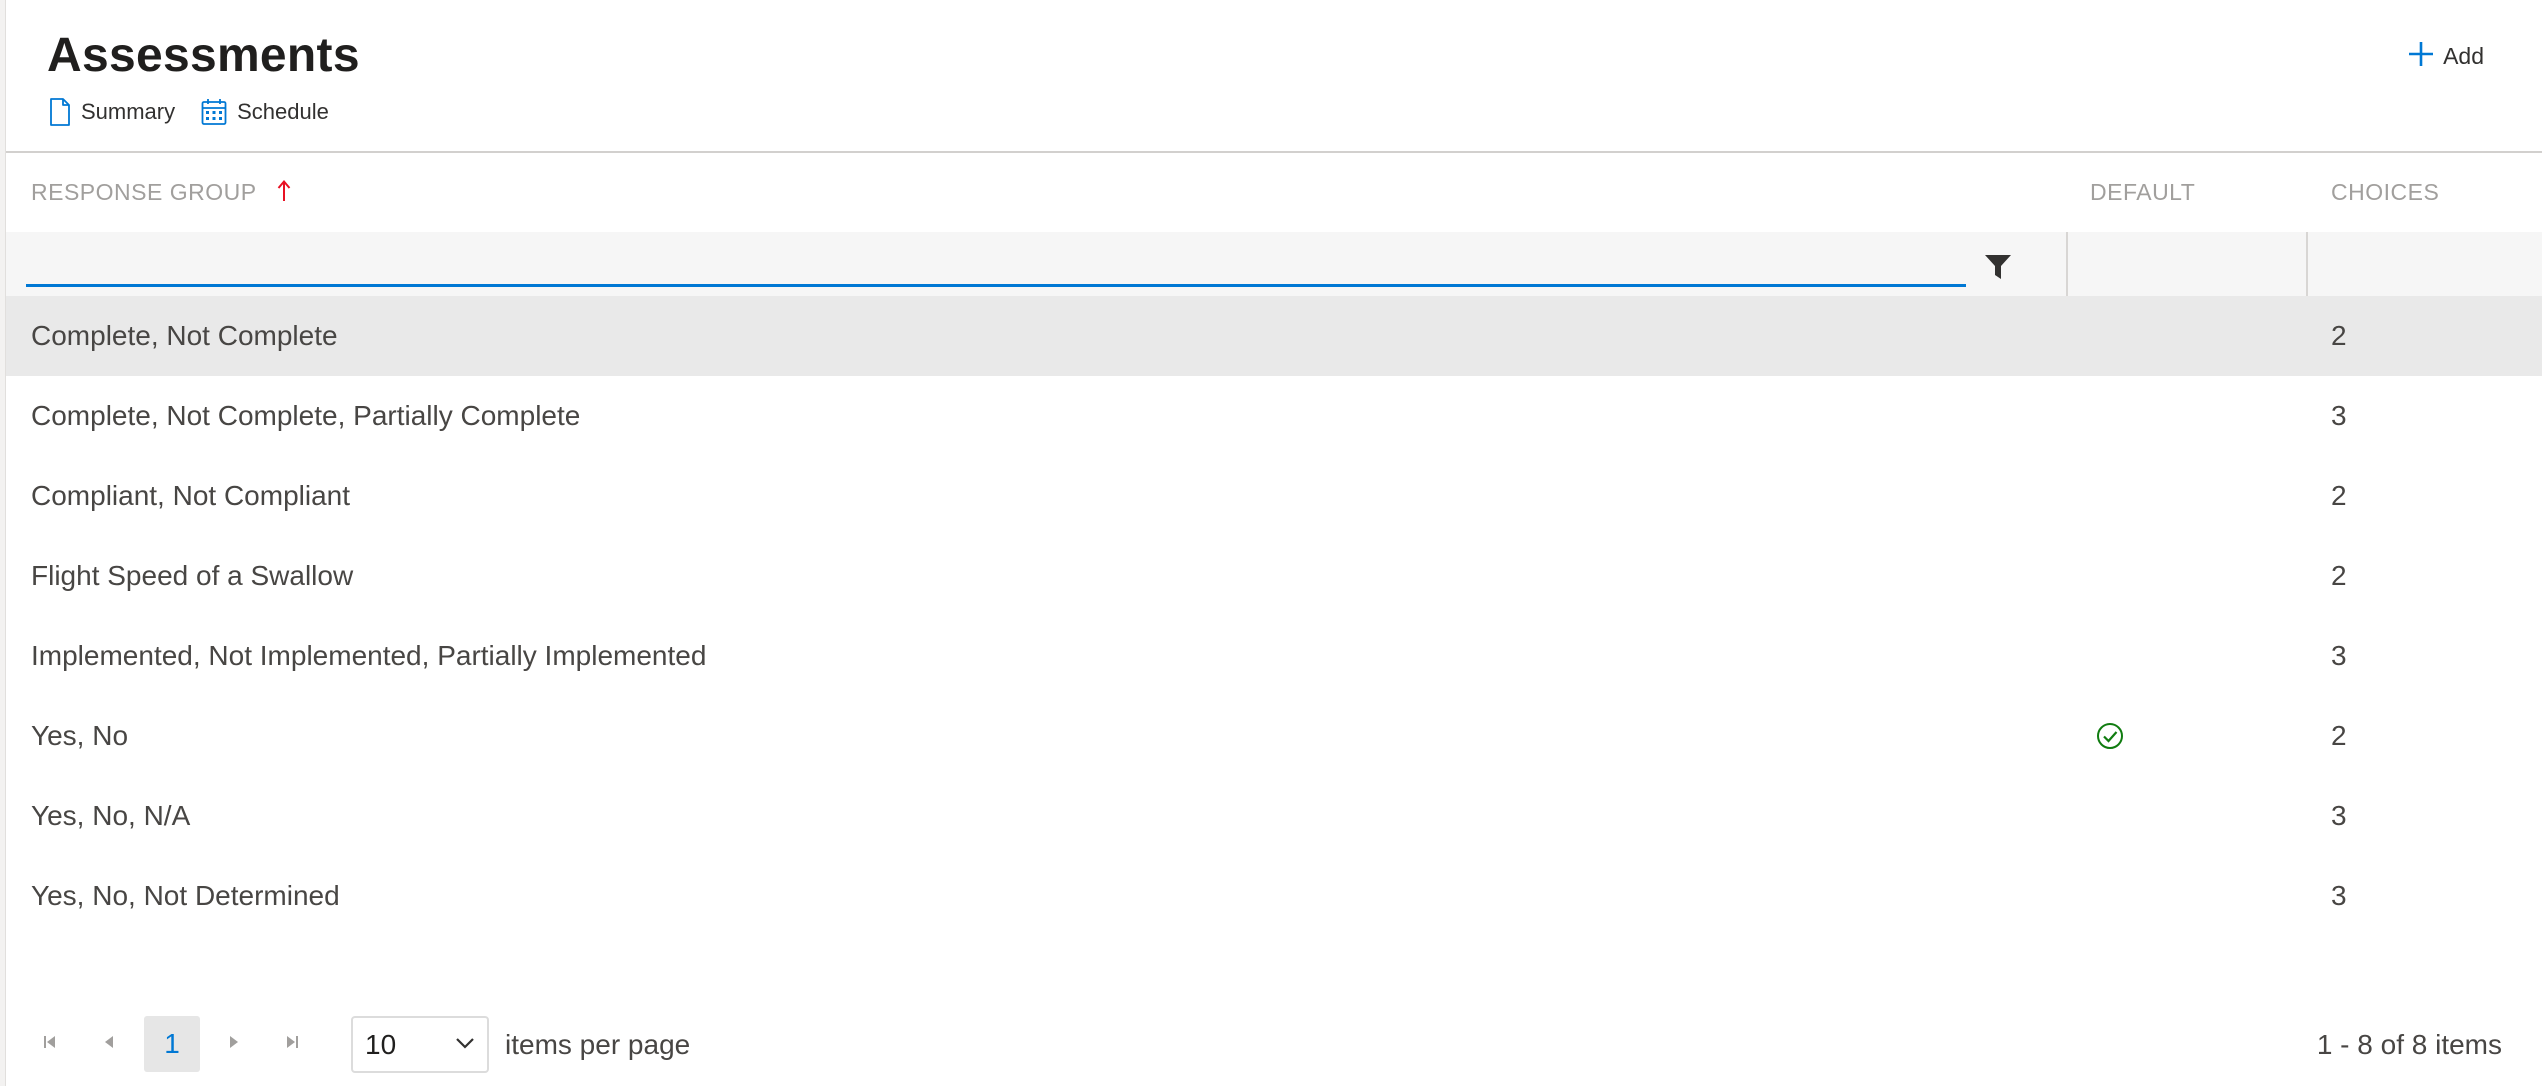 The width and height of the screenshot is (2542, 1086). Describe the element at coordinates (203, 55) in the screenshot. I see `page-title: Assessments` at that location.